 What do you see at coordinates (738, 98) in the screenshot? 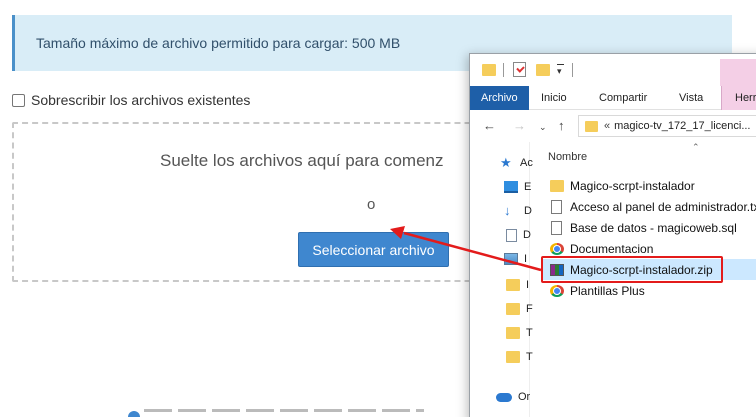
I see `tab-herramientas: Herr` at bounding box center [738, 98].